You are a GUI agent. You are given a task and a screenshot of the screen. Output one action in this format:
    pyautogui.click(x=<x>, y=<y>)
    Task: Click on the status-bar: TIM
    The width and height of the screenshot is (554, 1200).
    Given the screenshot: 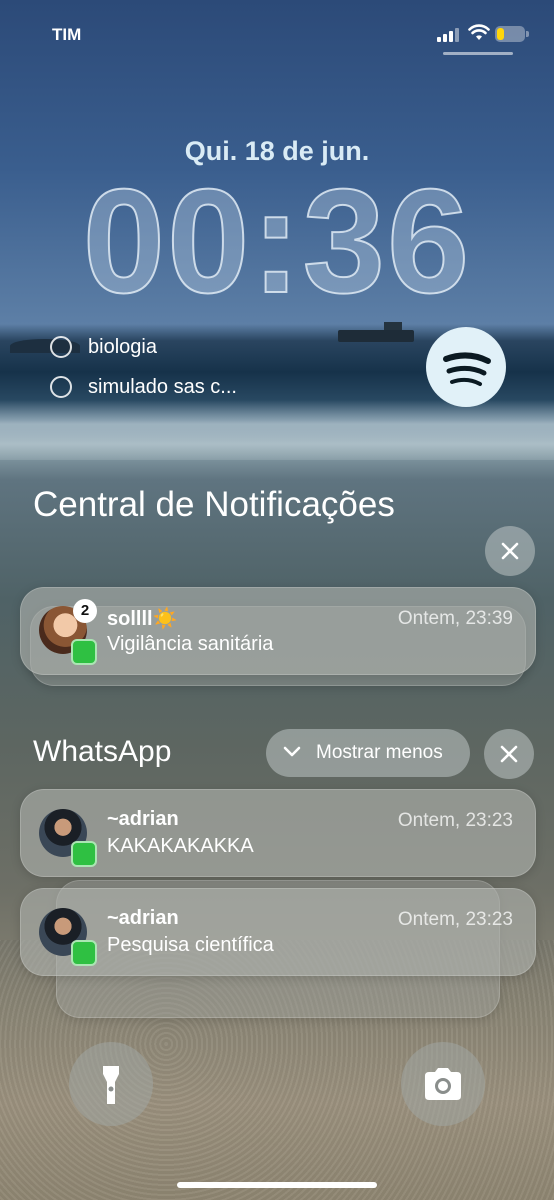 What is the action you would take?
    pyautogui.click(x=277, y=34)
    